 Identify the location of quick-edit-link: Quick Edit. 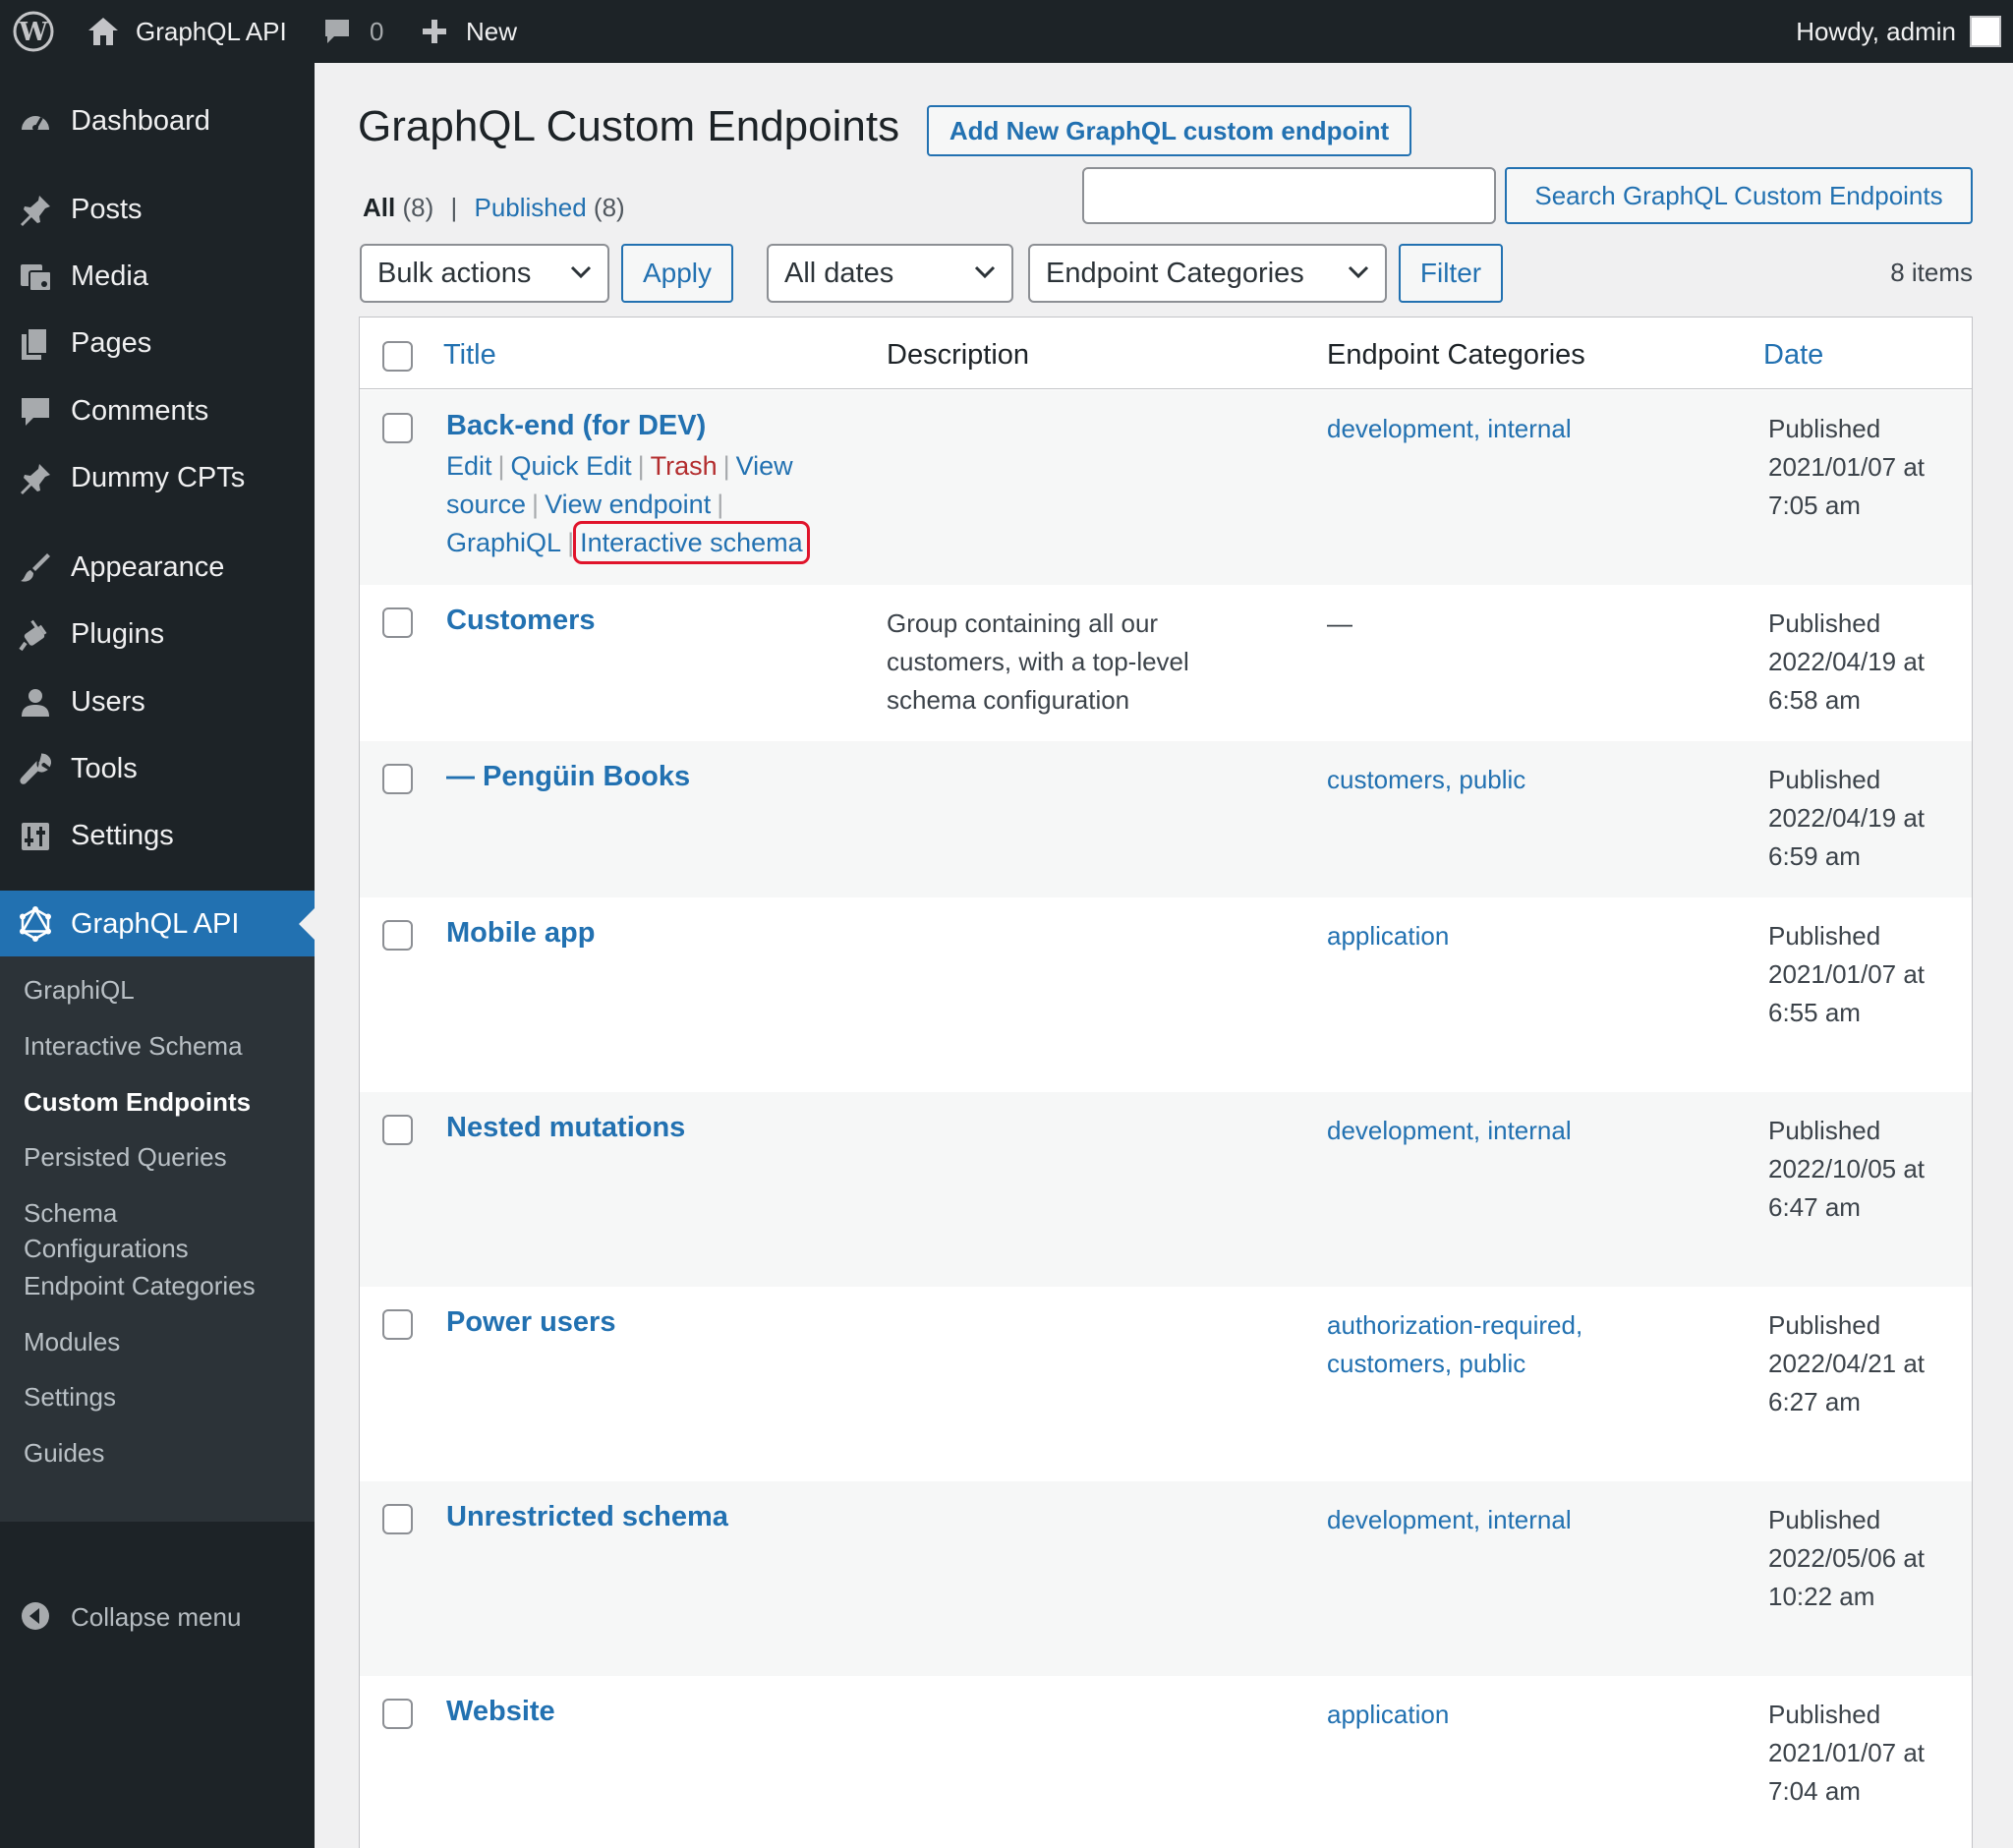
(571, 466).